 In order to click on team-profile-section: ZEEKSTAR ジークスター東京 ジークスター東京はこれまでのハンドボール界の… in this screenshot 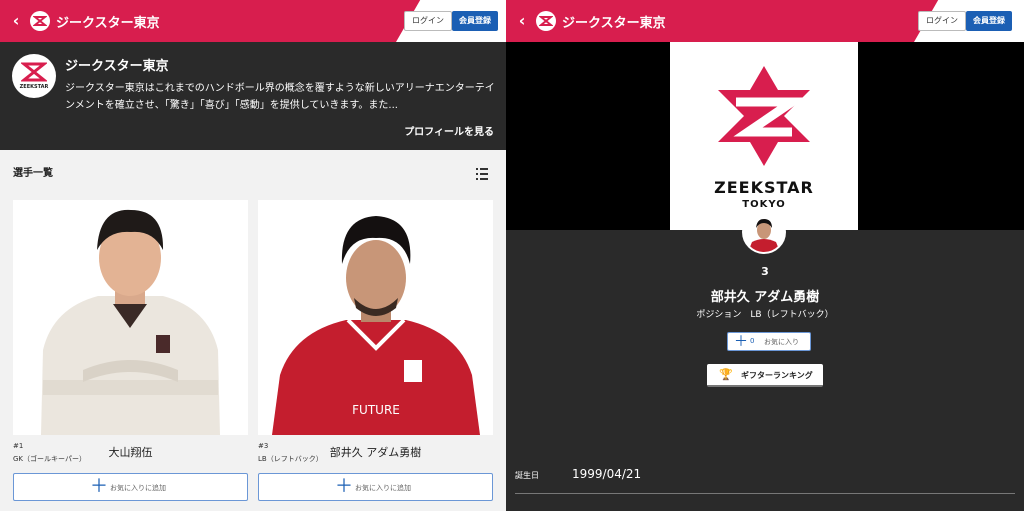, I will do `click(253, 96)`.